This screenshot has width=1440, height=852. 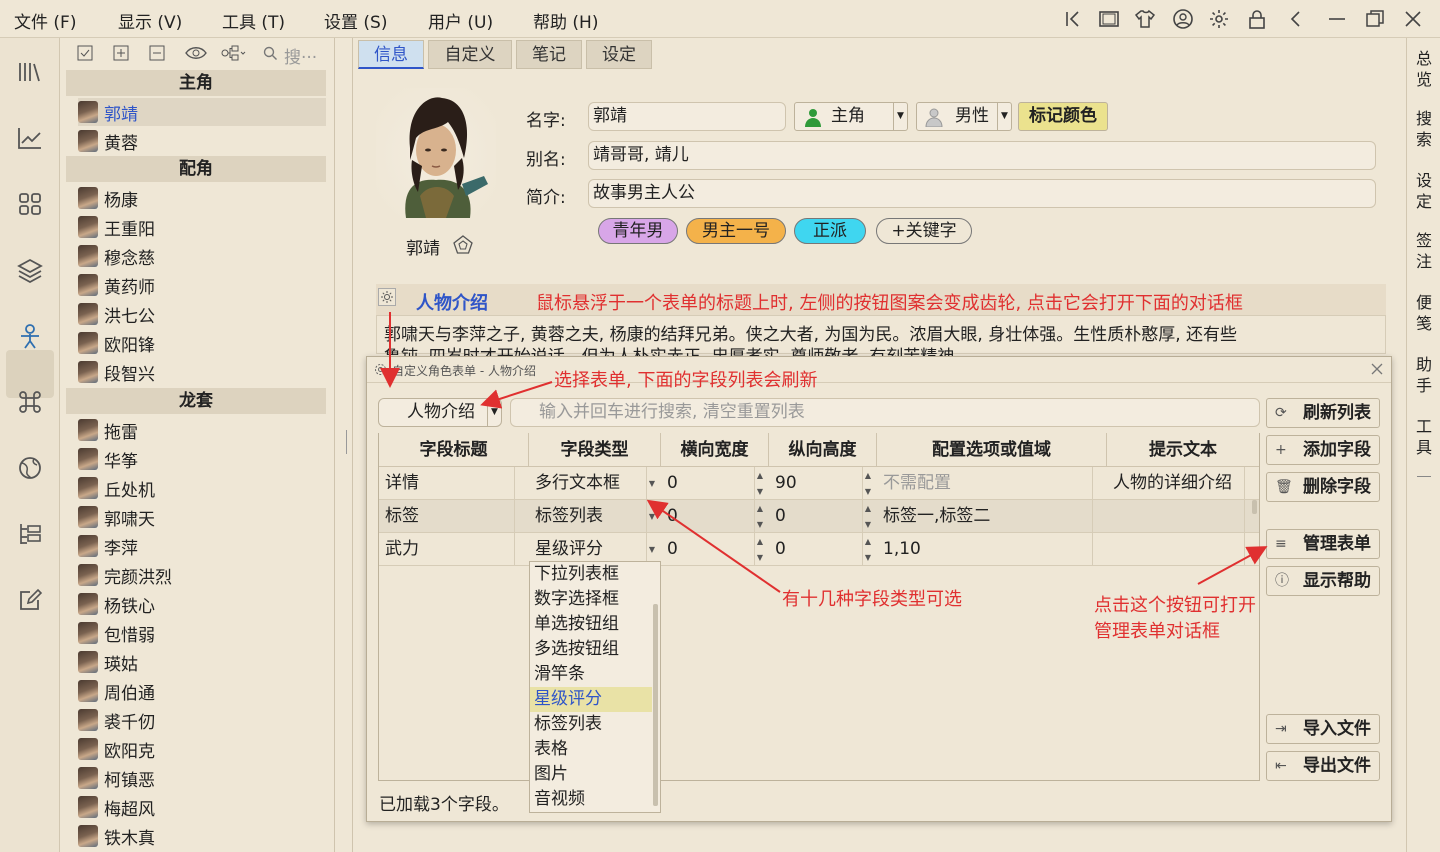 I want to click on table-cell-title: 武力, so click(x=447, y=549).